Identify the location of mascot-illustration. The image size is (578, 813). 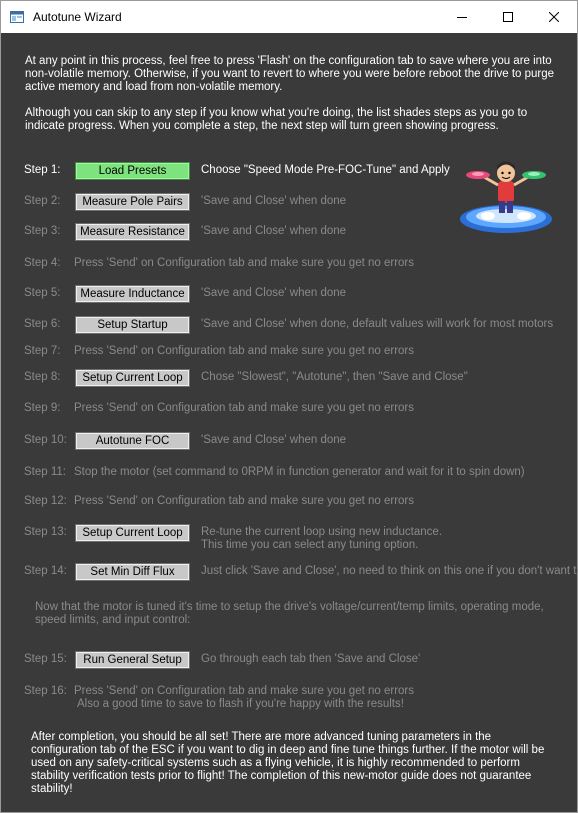
(506, 197).